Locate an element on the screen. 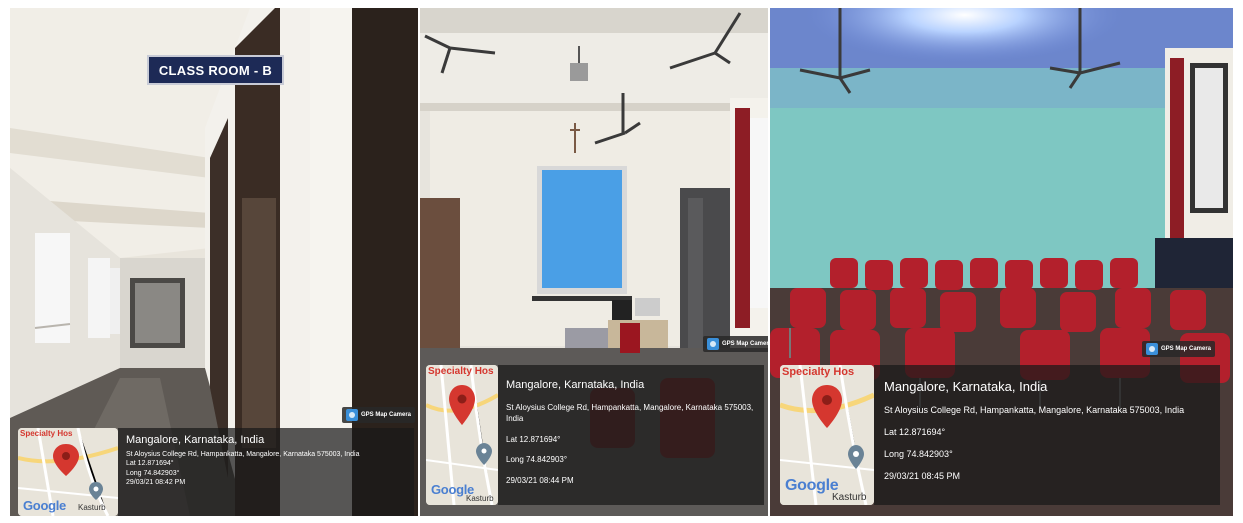 This screenshot has width=1243, height=523. datetime-text: 29/03/21 08:44 PM is located at coordinates (540, 481).